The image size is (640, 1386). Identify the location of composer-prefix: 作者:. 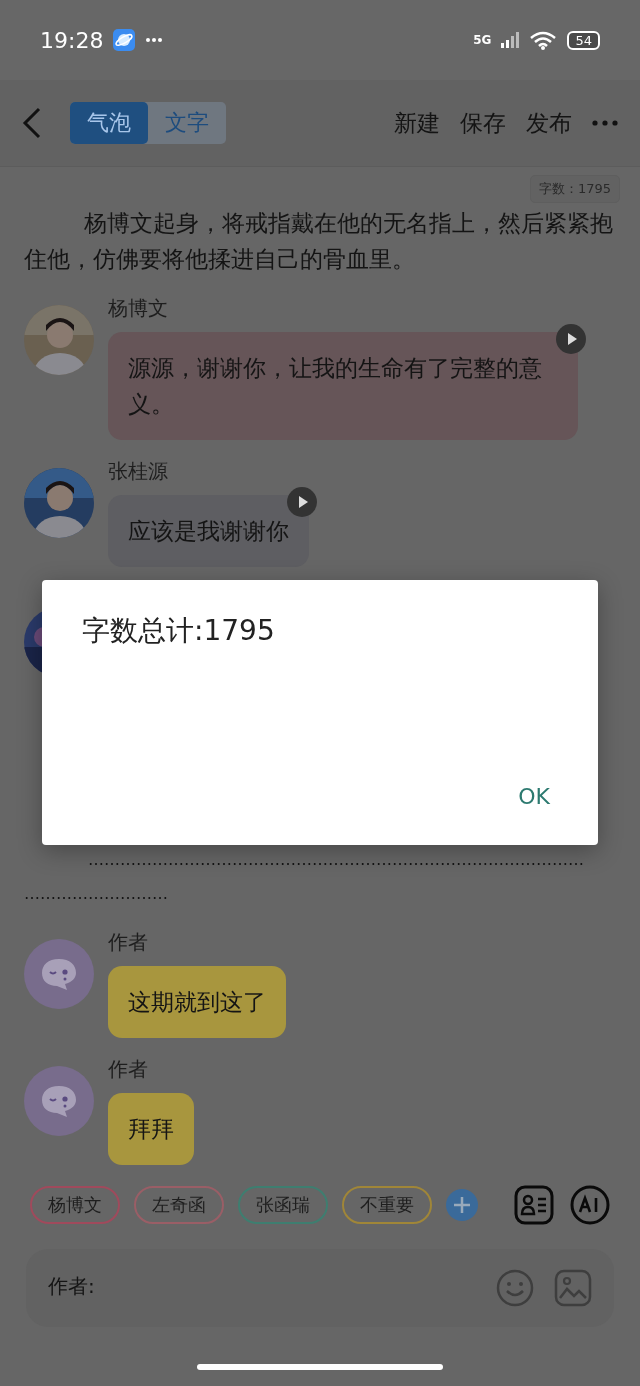
(71, 1286).